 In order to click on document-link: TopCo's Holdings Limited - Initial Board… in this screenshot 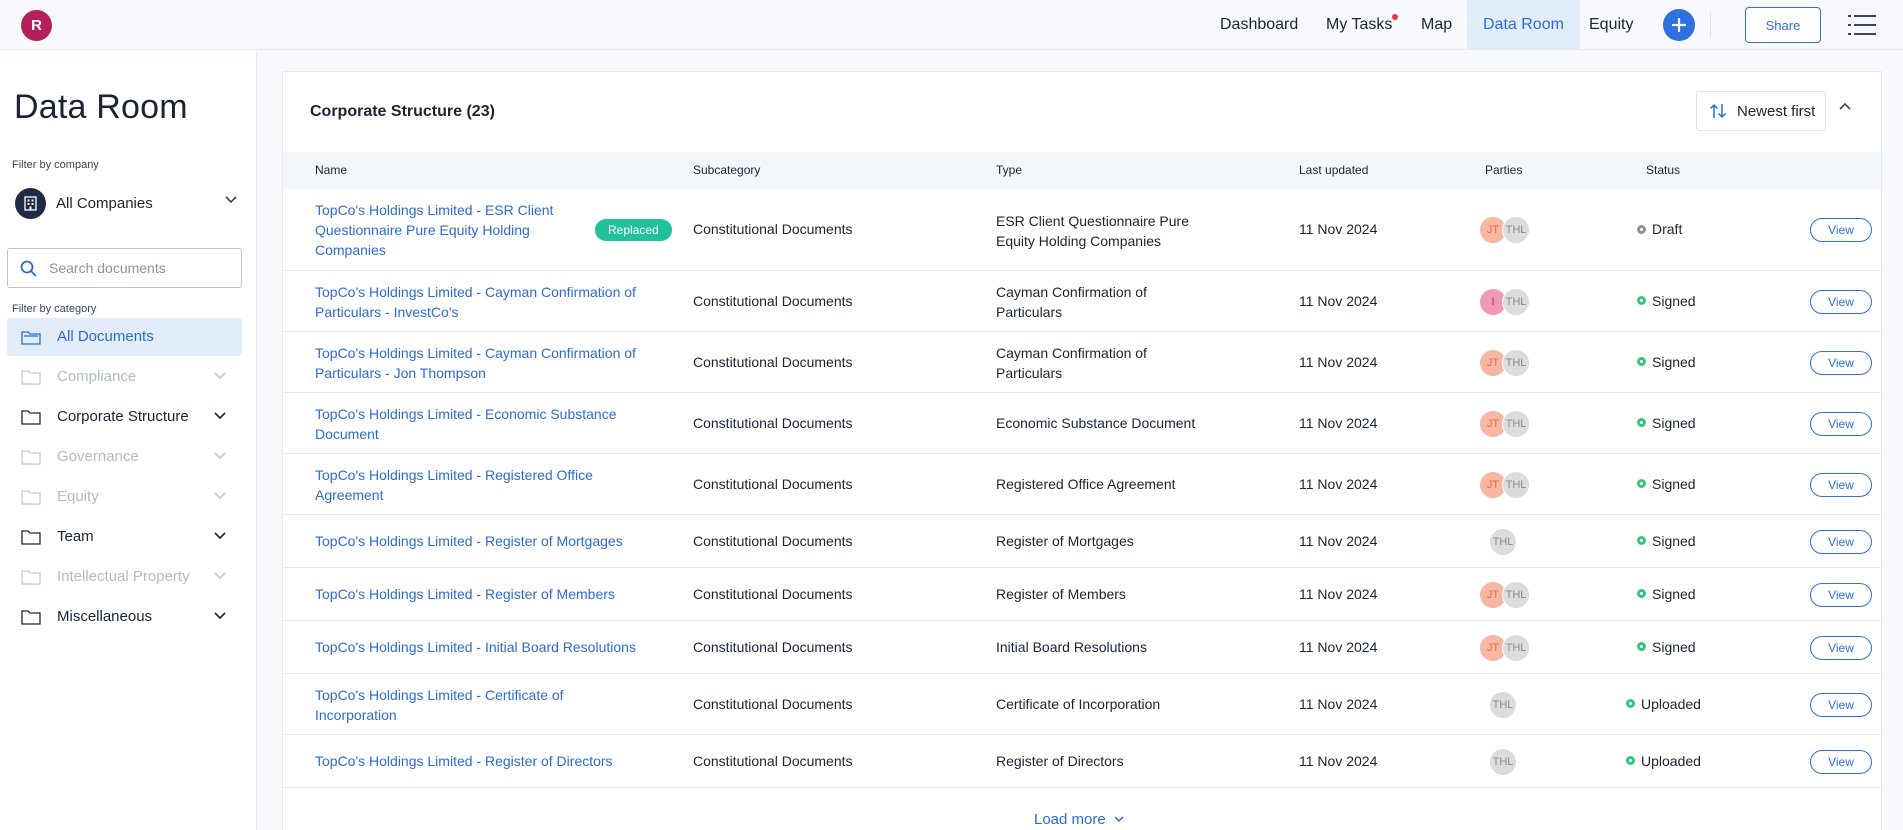, I will do `click(505, 647)`.